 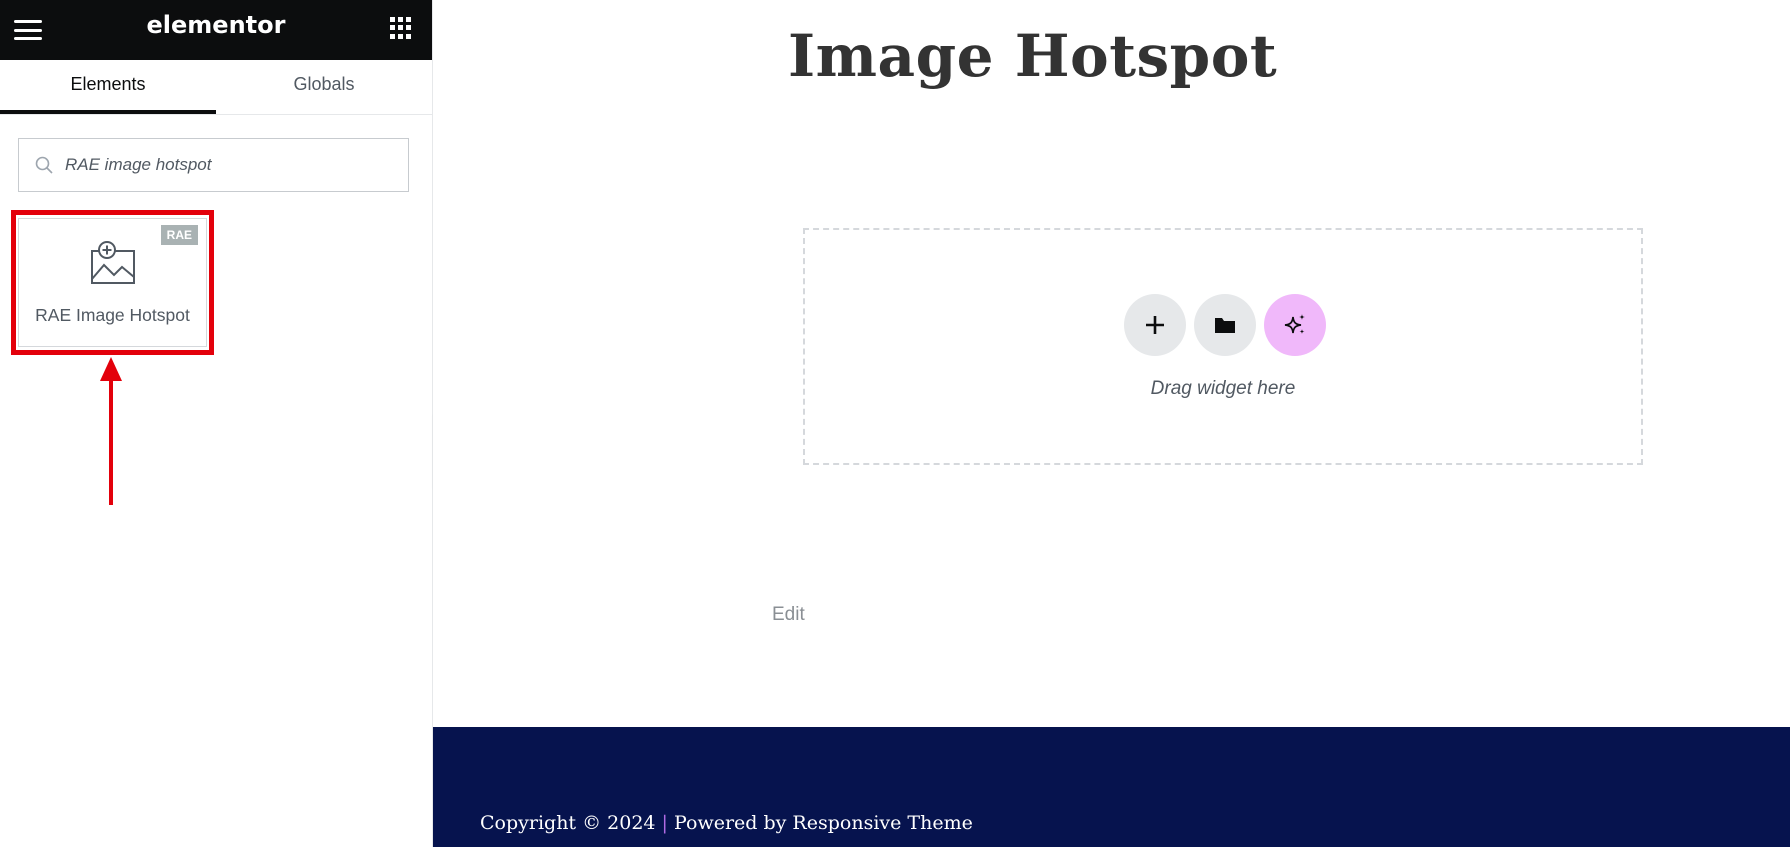 I want to click on plus-icon, so click(x=1155, y=325).